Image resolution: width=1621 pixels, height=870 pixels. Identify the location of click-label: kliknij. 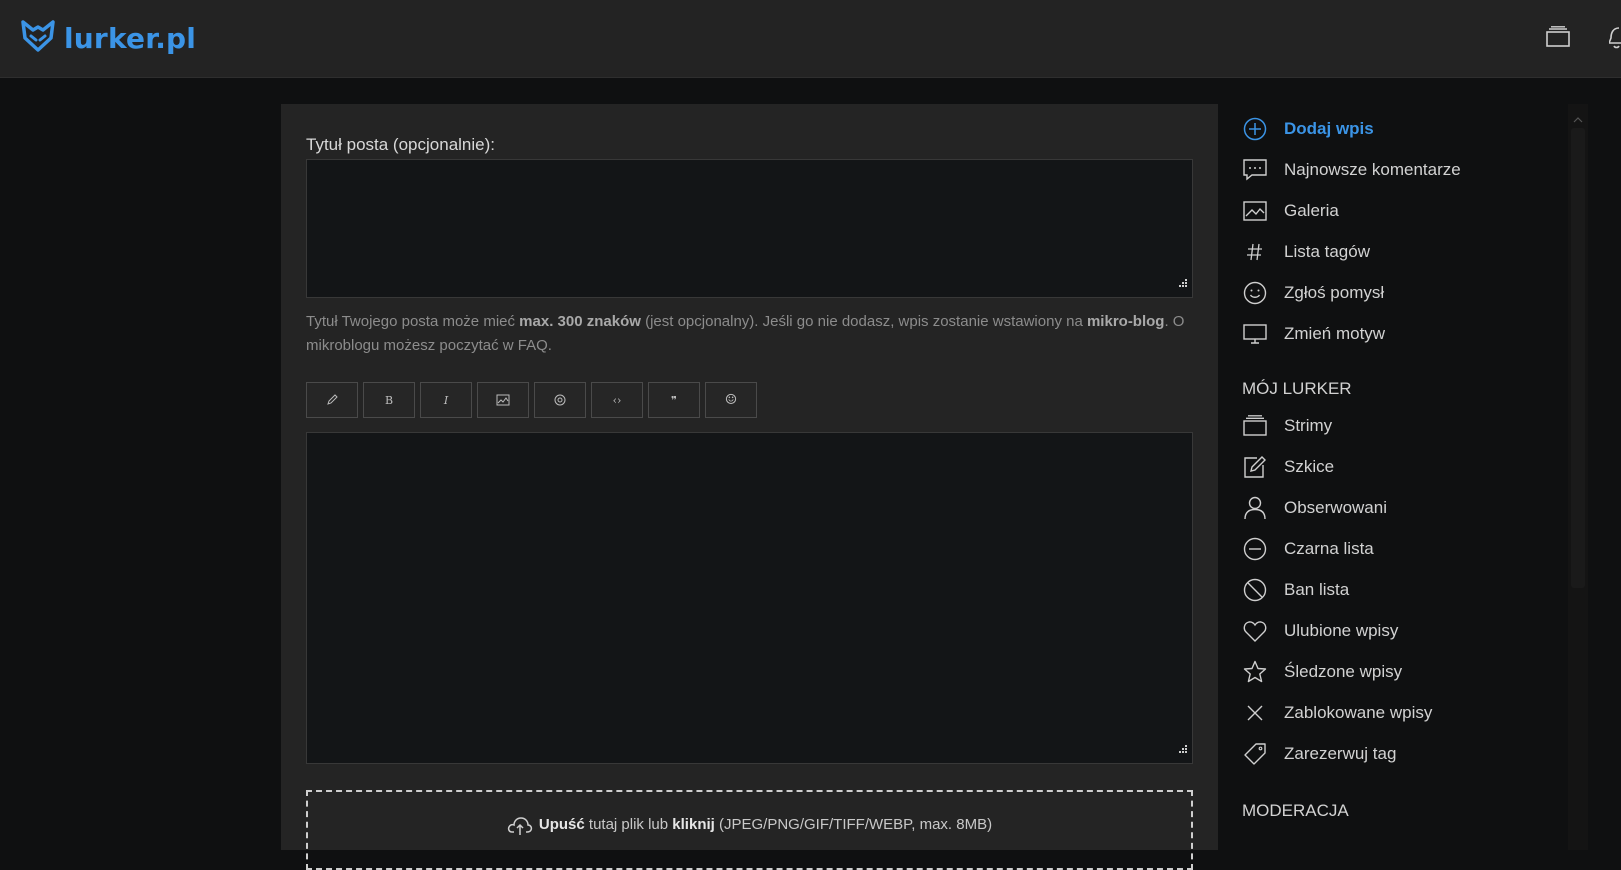
(693, 824).